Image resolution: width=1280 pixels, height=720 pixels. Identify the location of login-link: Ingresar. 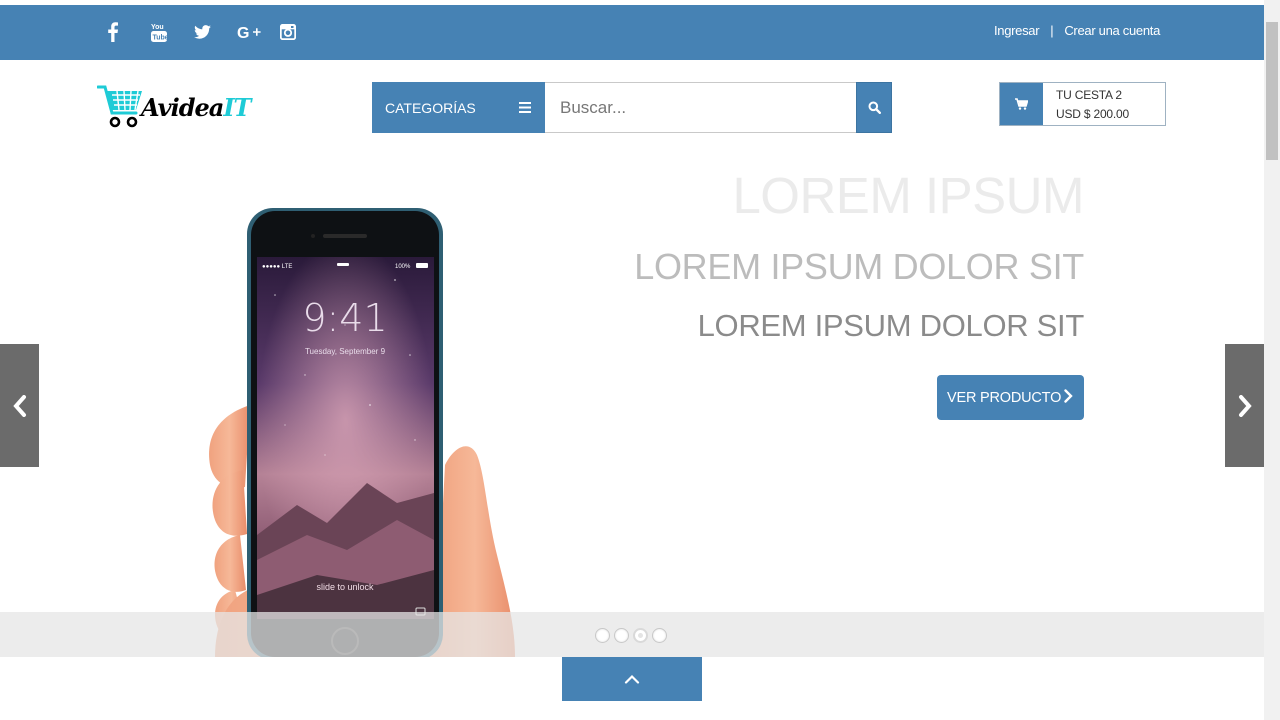
(1017, 30).